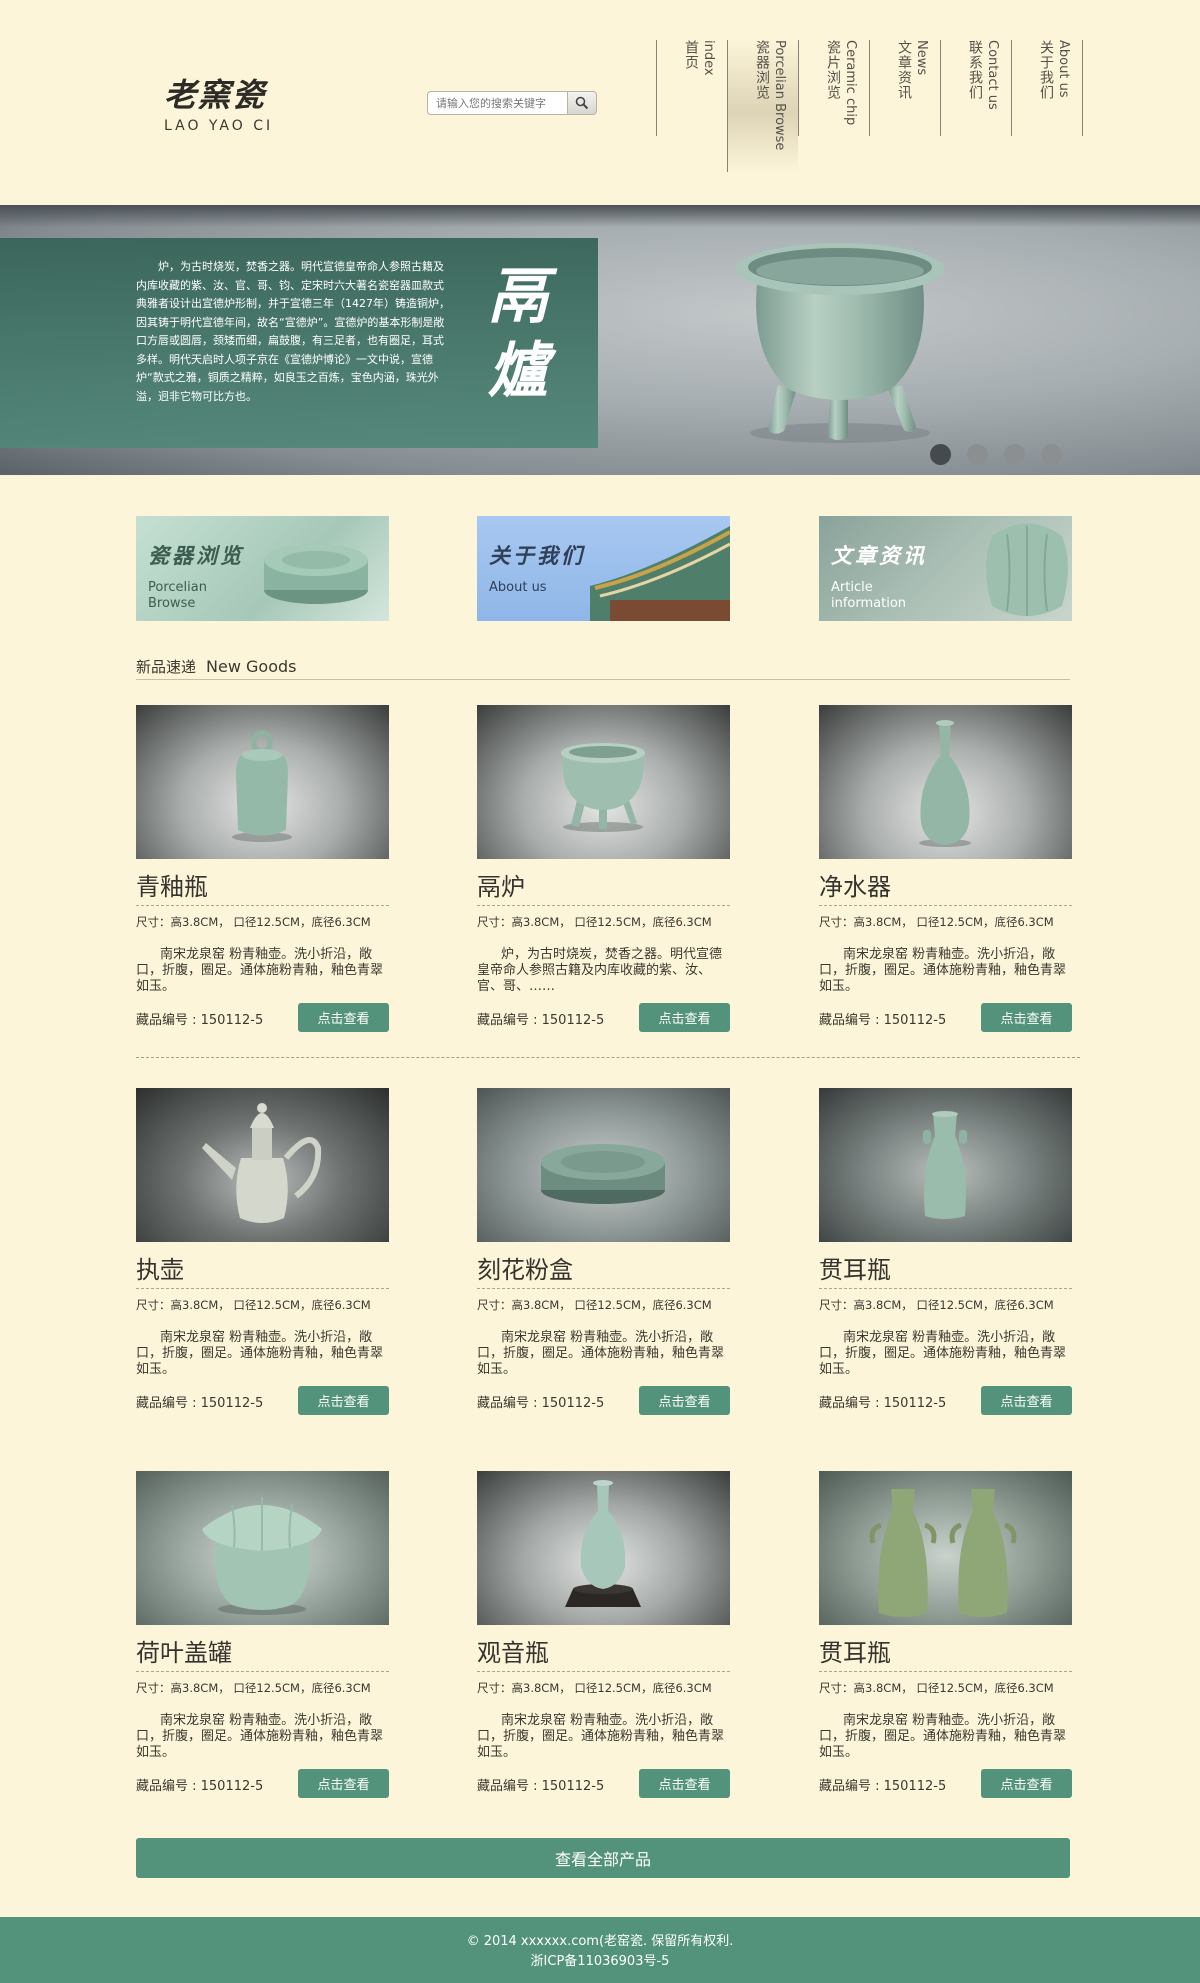 The image size is (1200, 1983). What do you see at coordinates (497, 103) in the screenshot?
I see `search-input` at bounding box center [497, 103].